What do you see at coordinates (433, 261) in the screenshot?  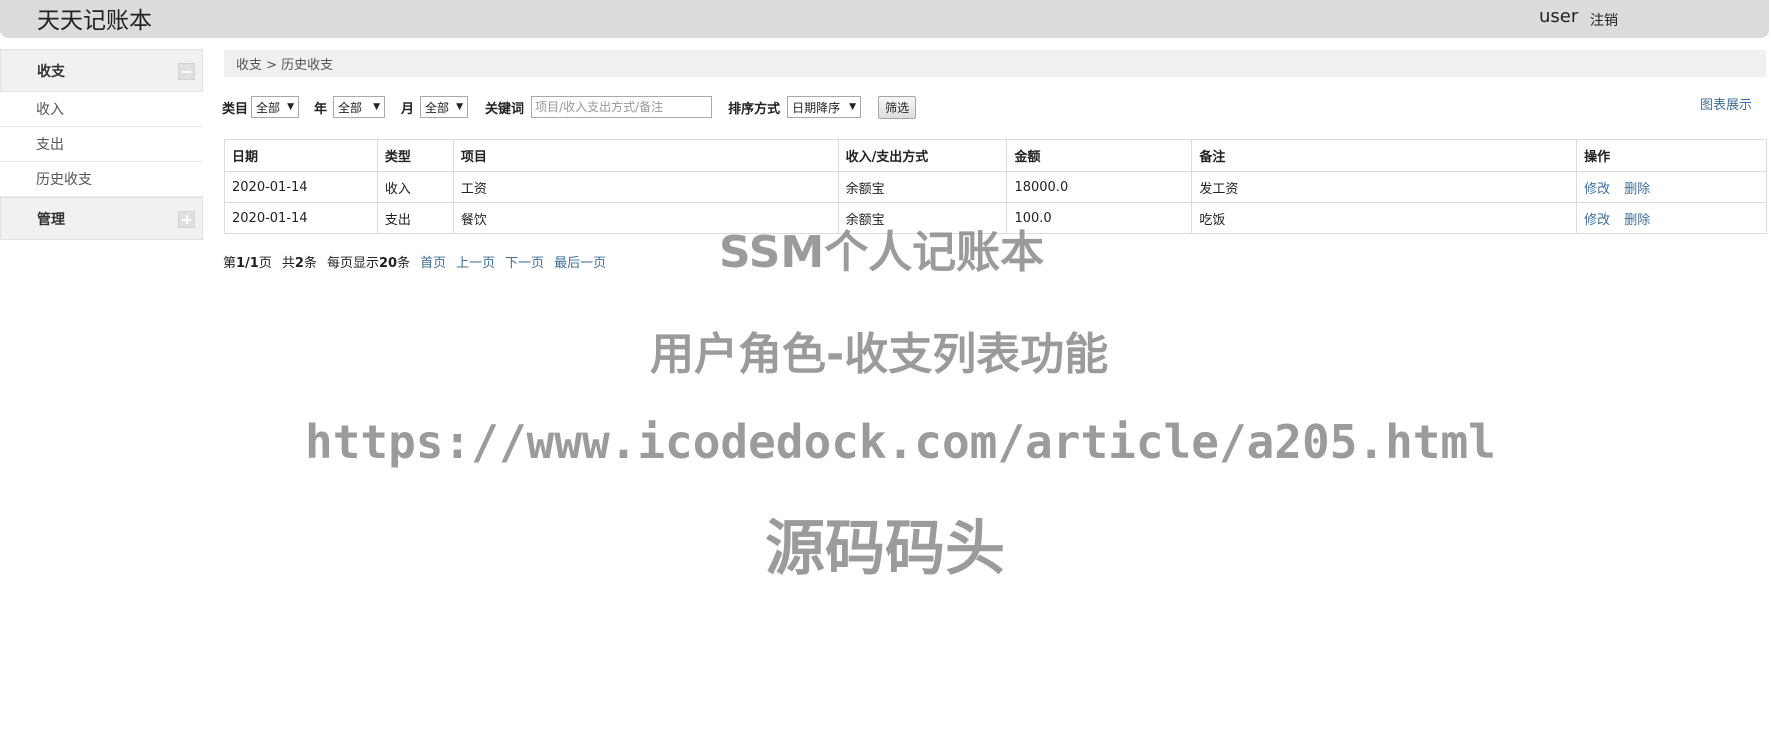 I see `first-page-link: 首页` at bounding box center [433, 261].